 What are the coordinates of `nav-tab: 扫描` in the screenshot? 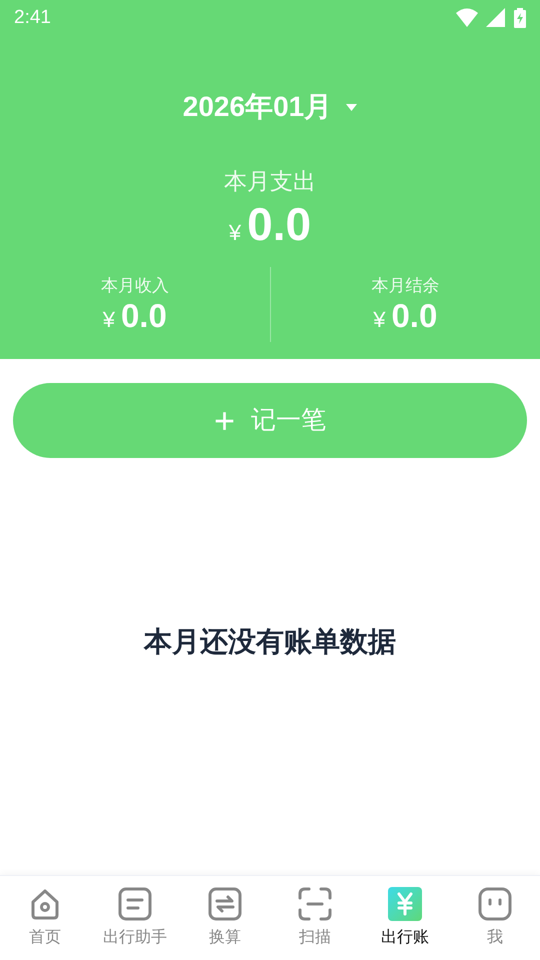 It's located at (315, 918).